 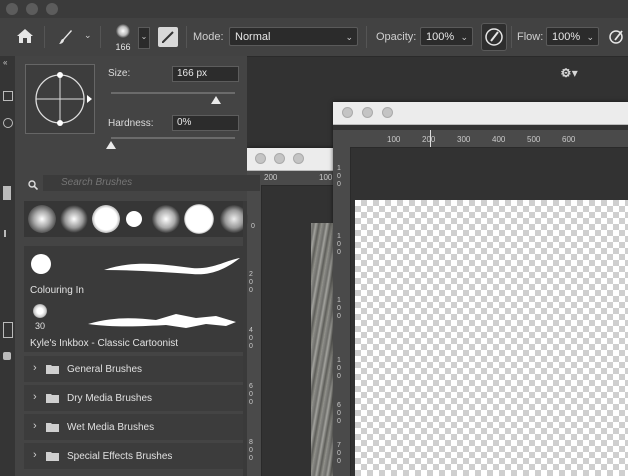 What do you see at coordinates (135, 399) in the screenshot?
I see `brush-group-dry-media: › Dry Media Brushes` at bounding box center [135, 399].